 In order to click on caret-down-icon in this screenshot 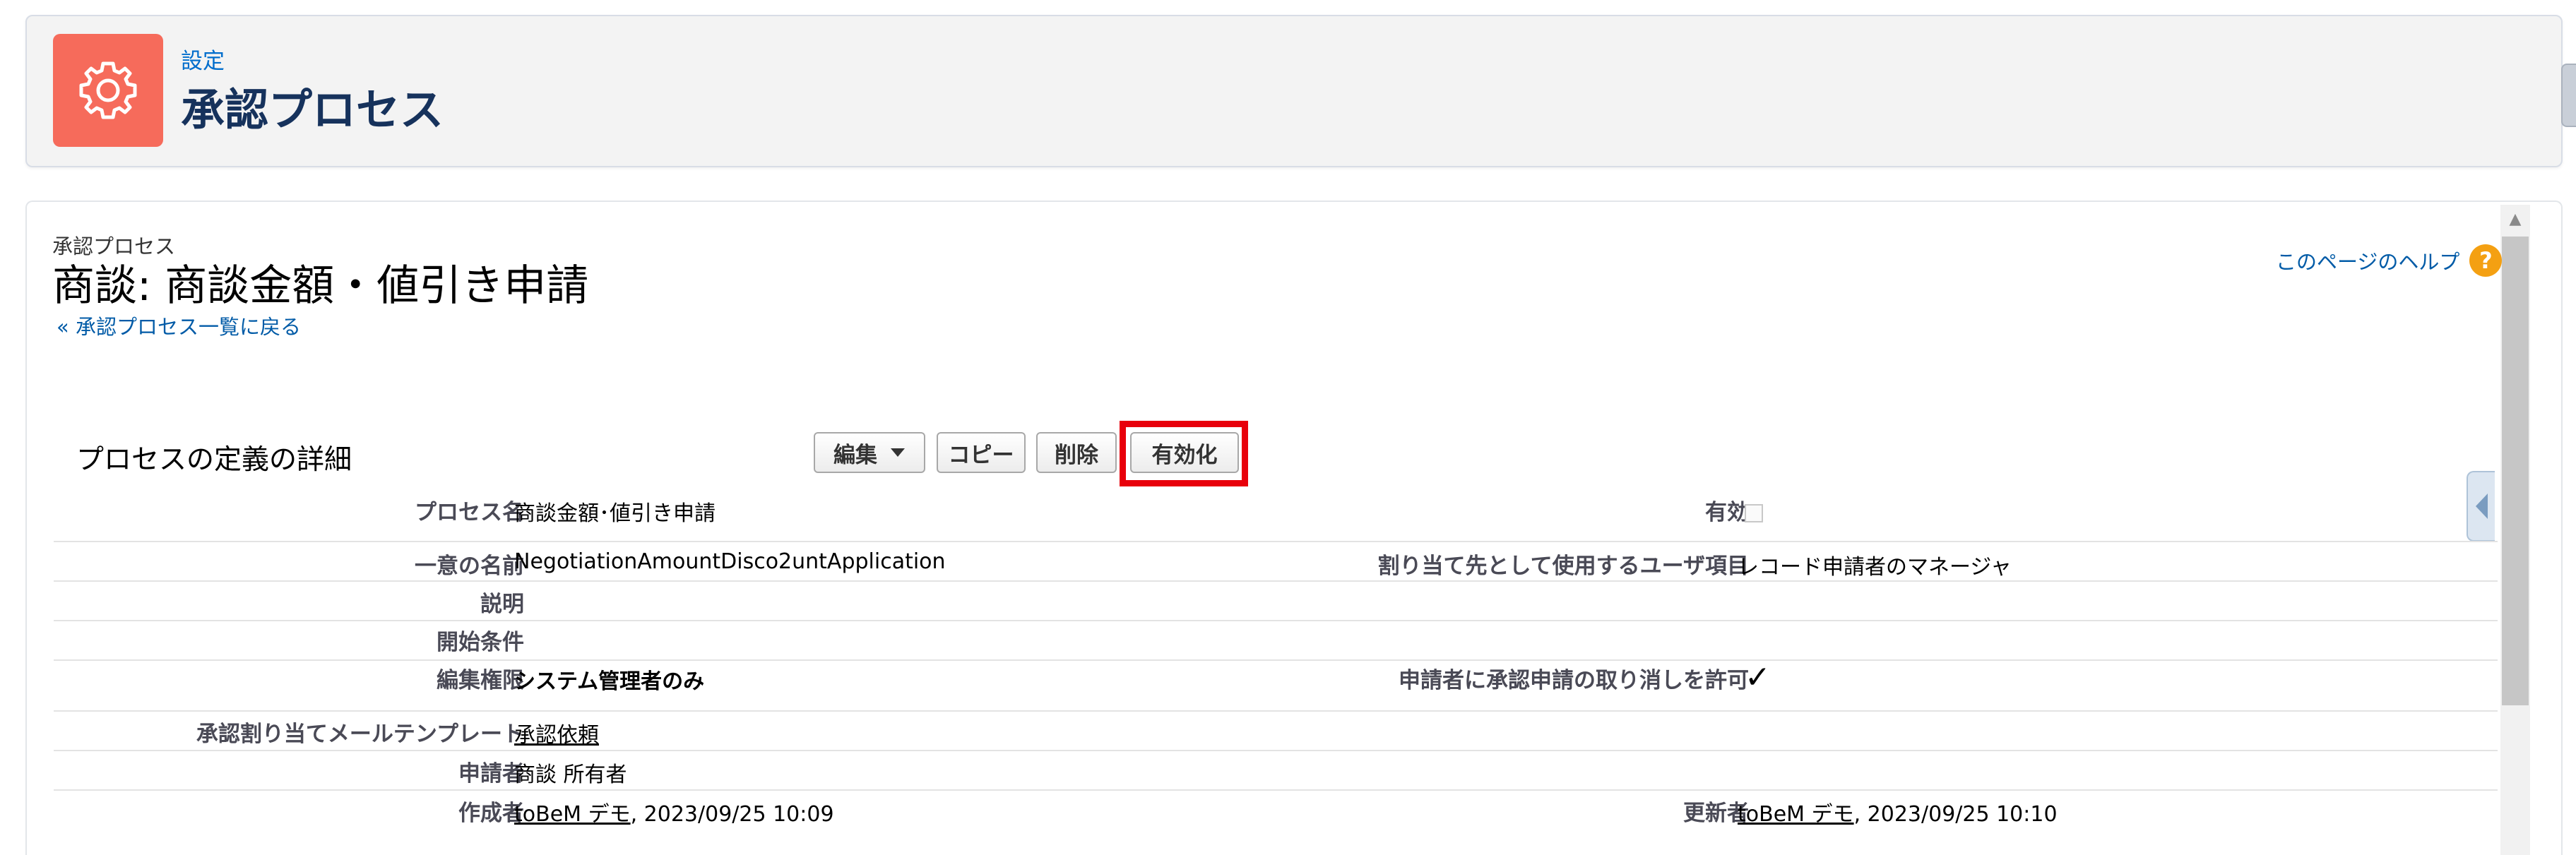, I will do `click(898, 453)`.